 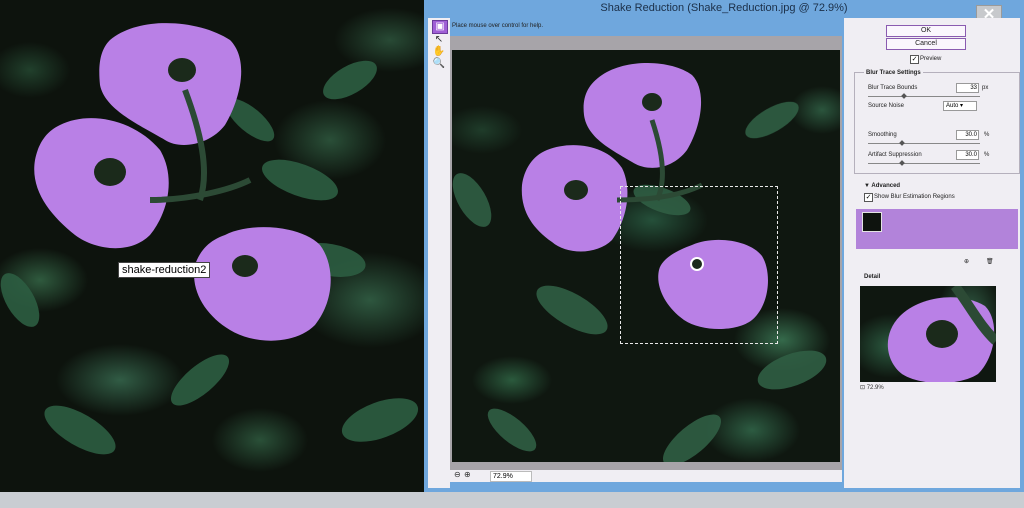 What do you see at coordinates (646, 476) in the screenshot?
I see `preview-zoom-bar: ⊖ ⊕ 72.9%` at bounding box center [646, 476].